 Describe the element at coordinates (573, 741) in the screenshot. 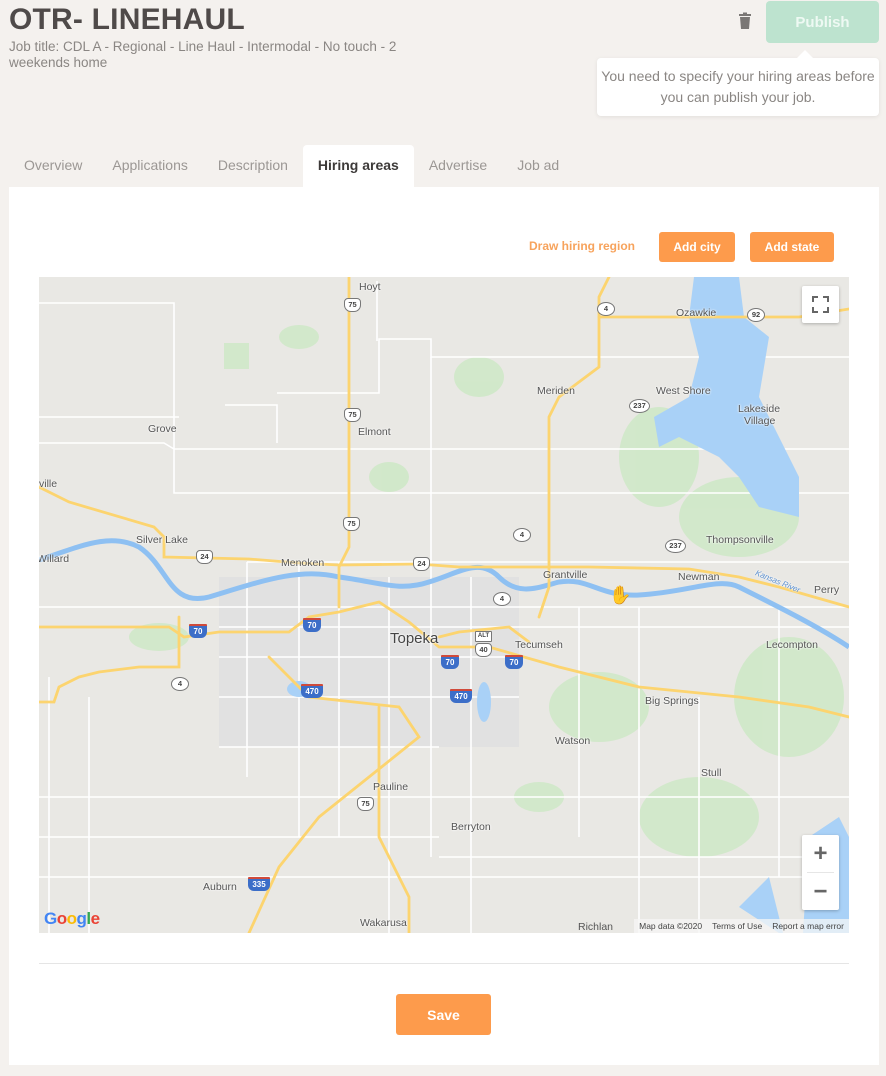

I see `map-place-label: Watson` at that location.